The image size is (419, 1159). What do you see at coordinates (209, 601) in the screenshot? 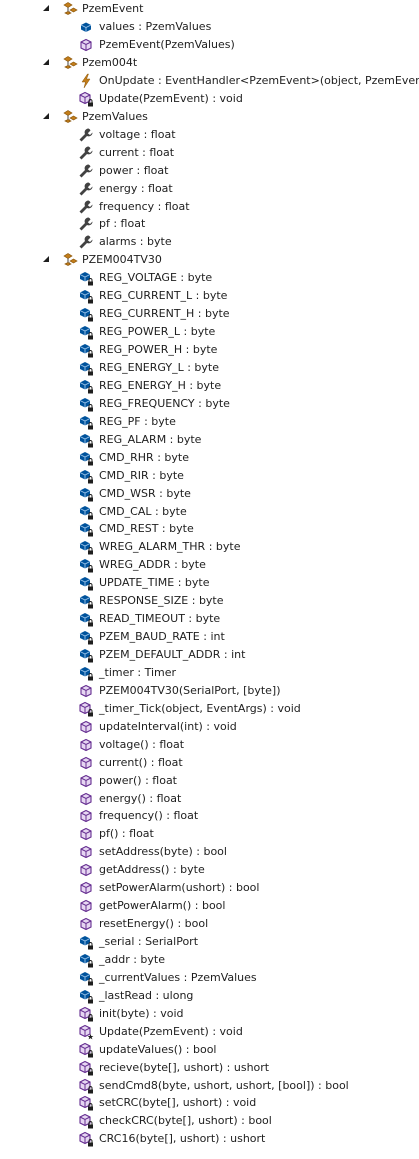
I see `member-node: RESPONSE_SIZE : byte` at bounding box center [209, 601].